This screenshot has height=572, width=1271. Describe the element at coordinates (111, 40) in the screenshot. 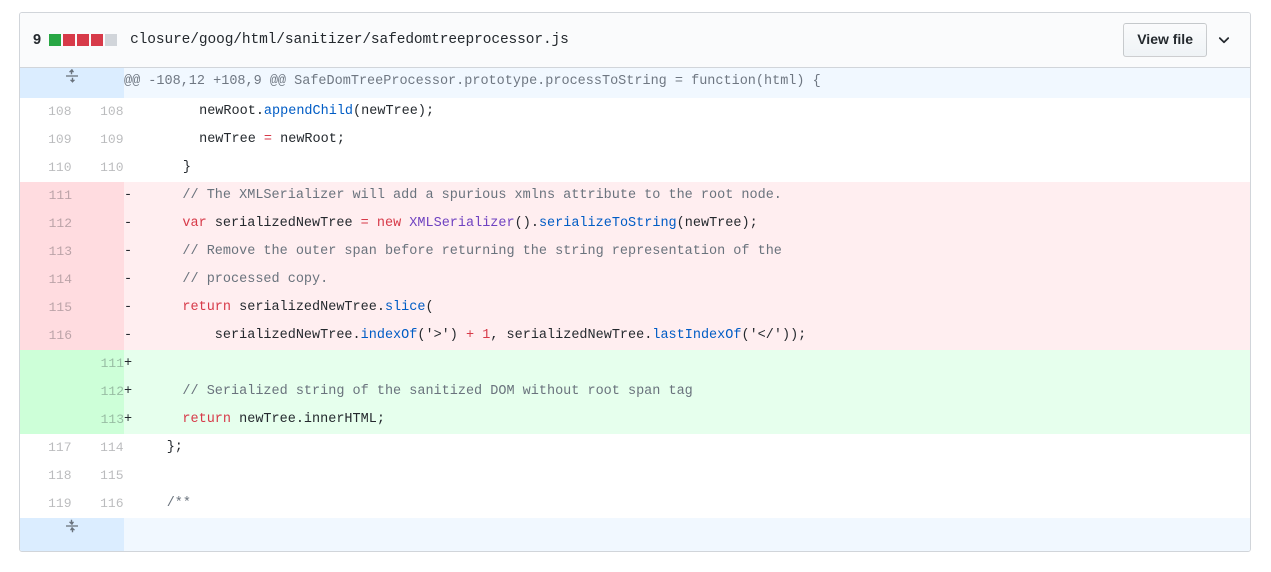

I see `diffstat-square-none` at that location.